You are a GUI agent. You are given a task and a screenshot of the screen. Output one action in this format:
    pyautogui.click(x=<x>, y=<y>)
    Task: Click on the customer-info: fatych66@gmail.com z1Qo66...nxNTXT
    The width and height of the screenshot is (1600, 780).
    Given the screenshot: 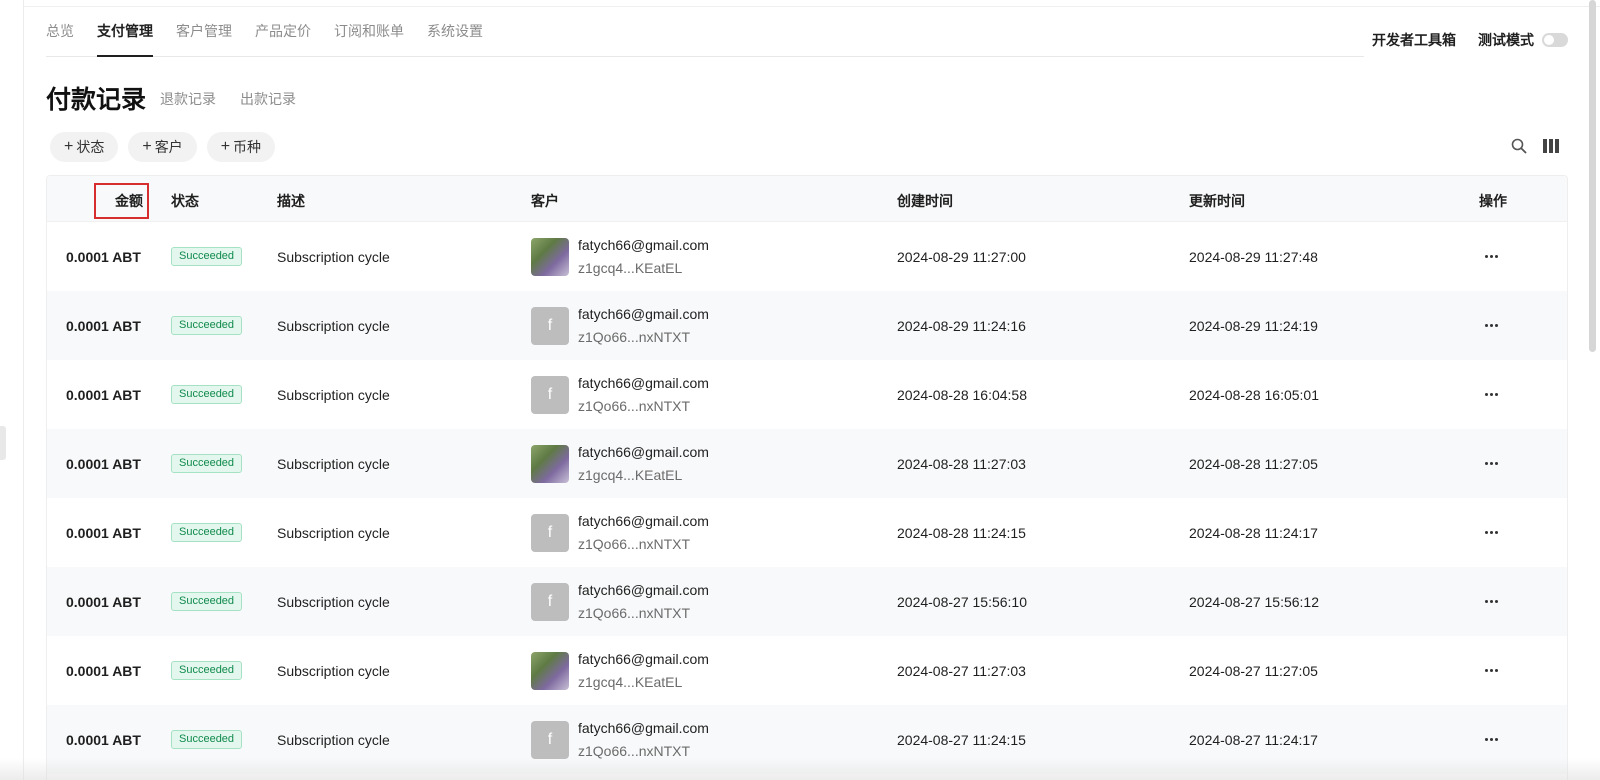 What is the action you would take?
    pyautogui.click(x=643, y=325)
    